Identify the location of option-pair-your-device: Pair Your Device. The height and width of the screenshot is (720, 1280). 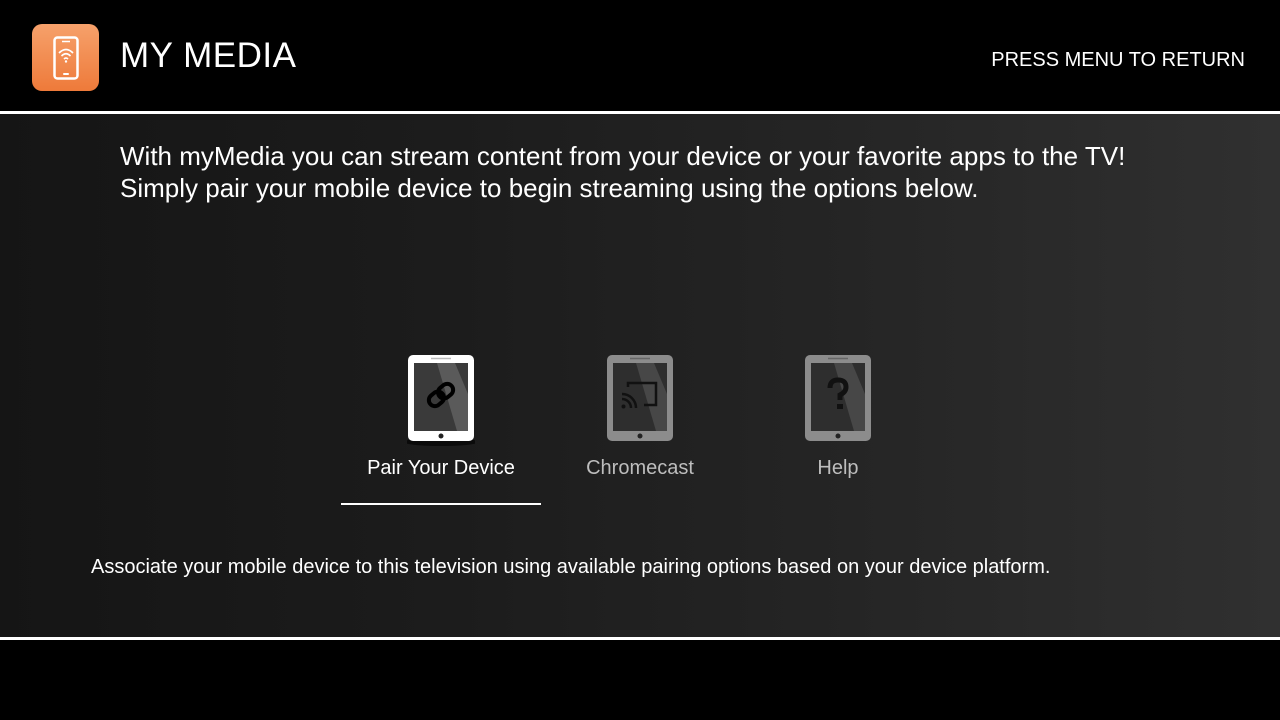
(441, 419).